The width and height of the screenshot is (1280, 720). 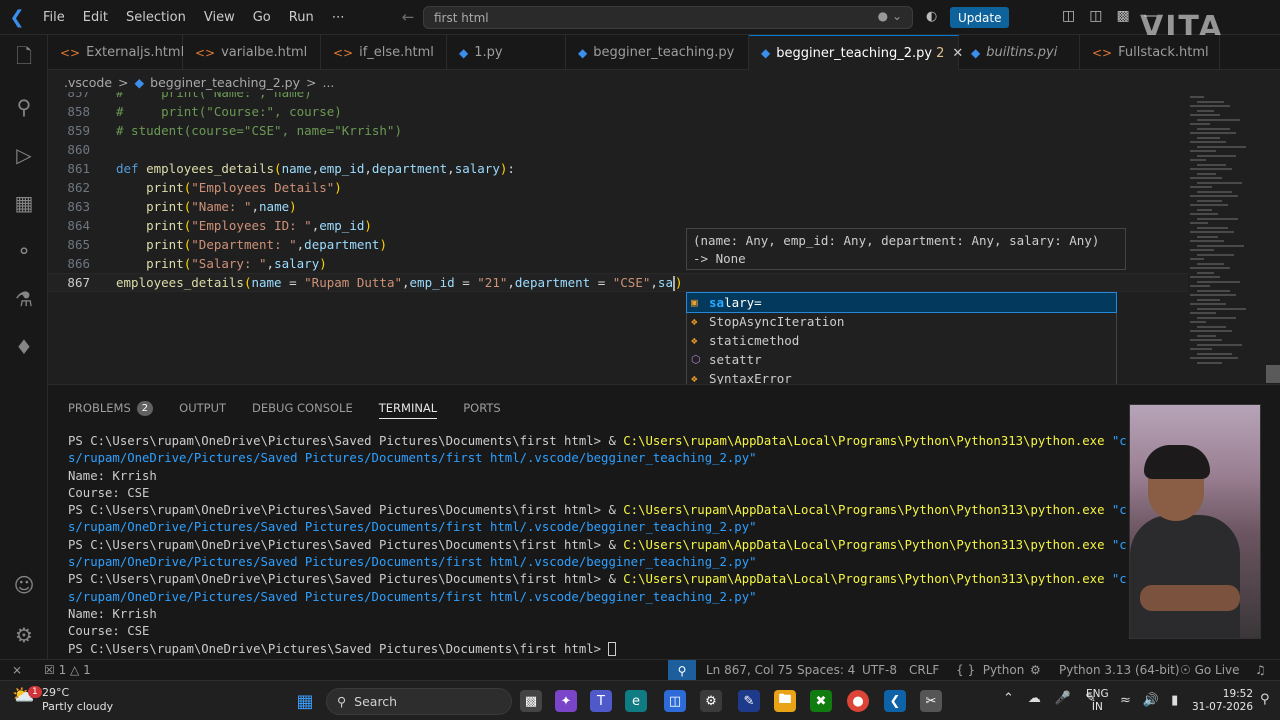 What do you see at coordinates (931, 16) in the screenshot?
I see `accounts-half-icon: ◐` at bounding box center [931, 16].